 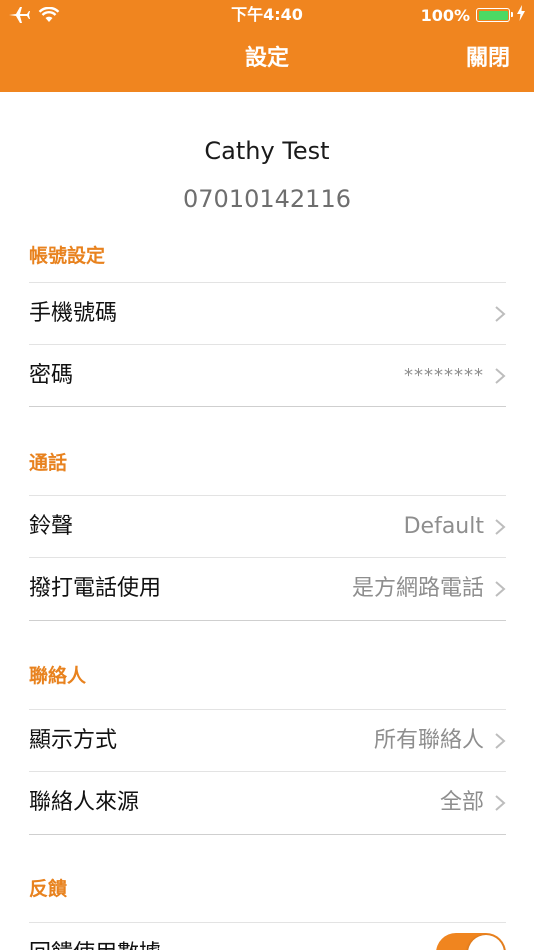 I want to click on header: 下午4:40 100% 設定 關閉, so click(x=267, y=46).